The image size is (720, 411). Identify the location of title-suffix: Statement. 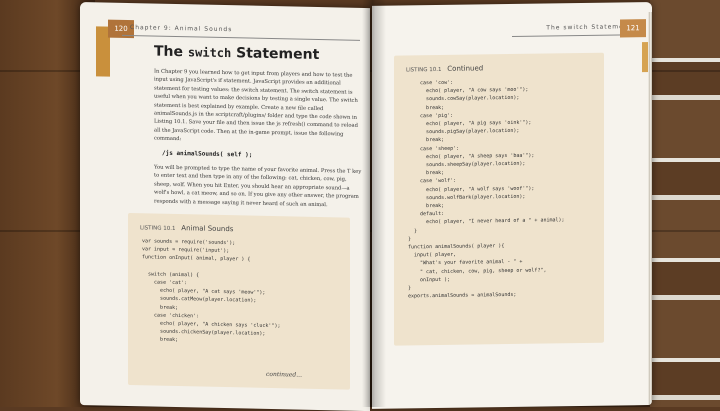
(275, 54).